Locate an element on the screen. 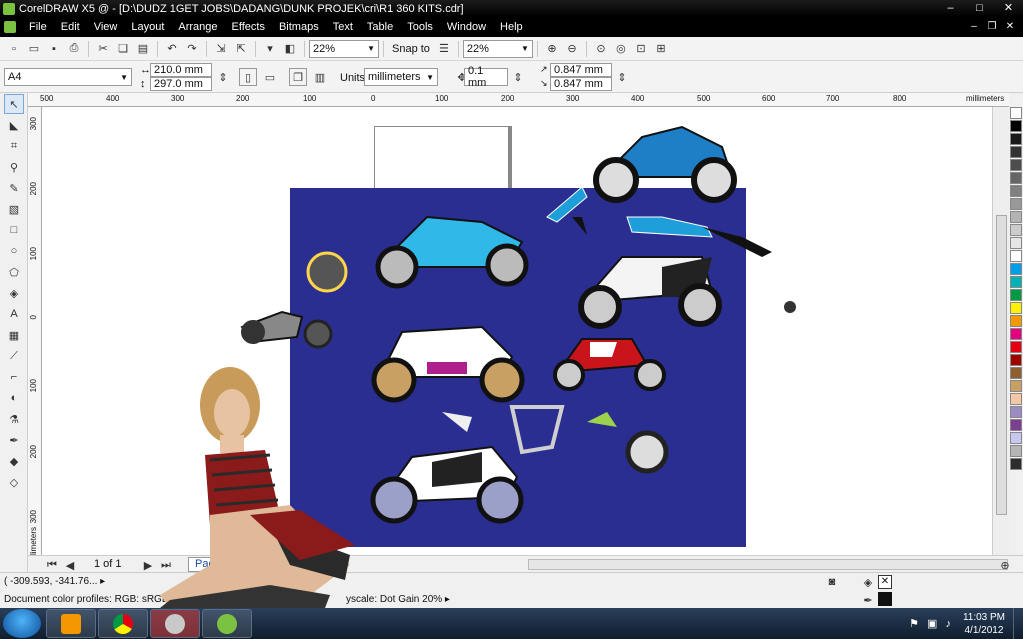 The image size is (1023, 639). menu-window: Window is located at coordinates (466, 27).